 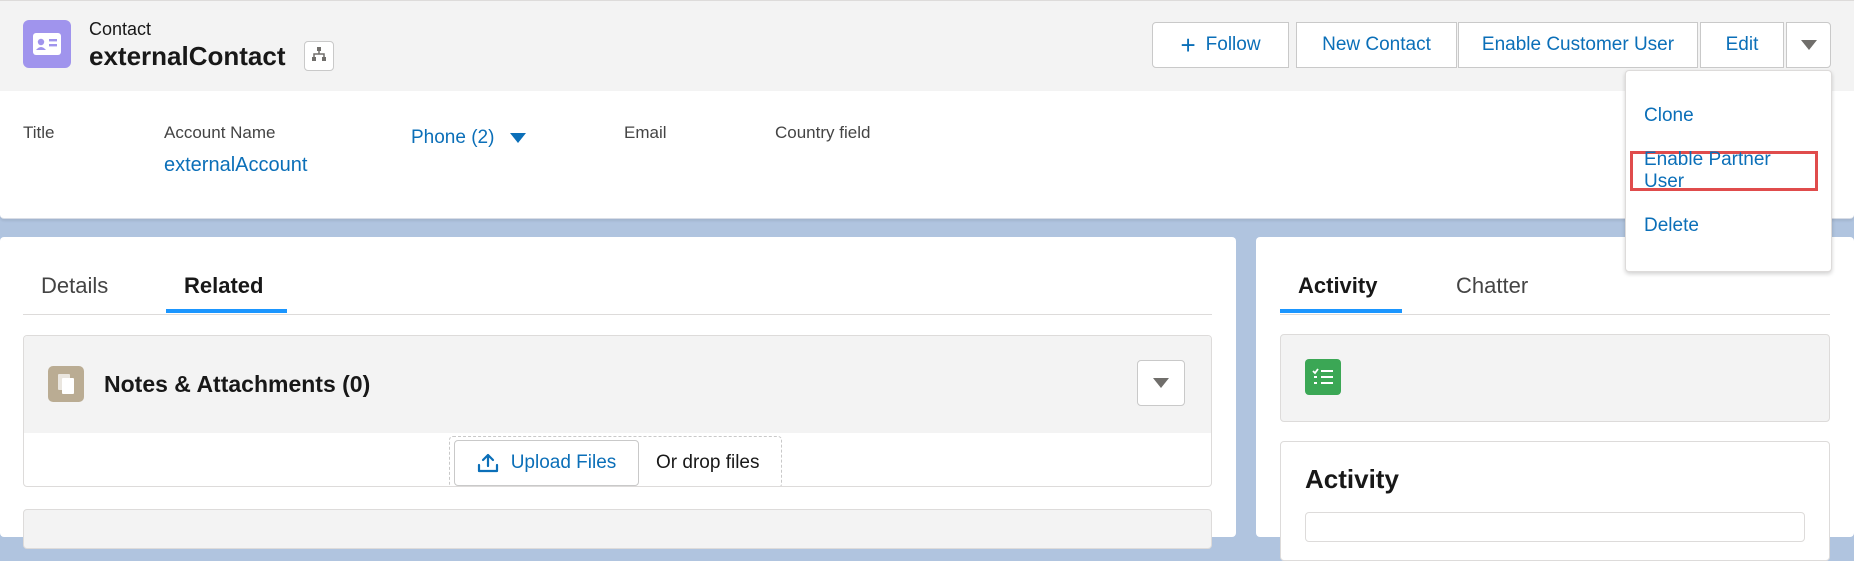 I want to click on related-list-card, so click(x=617, y=529).